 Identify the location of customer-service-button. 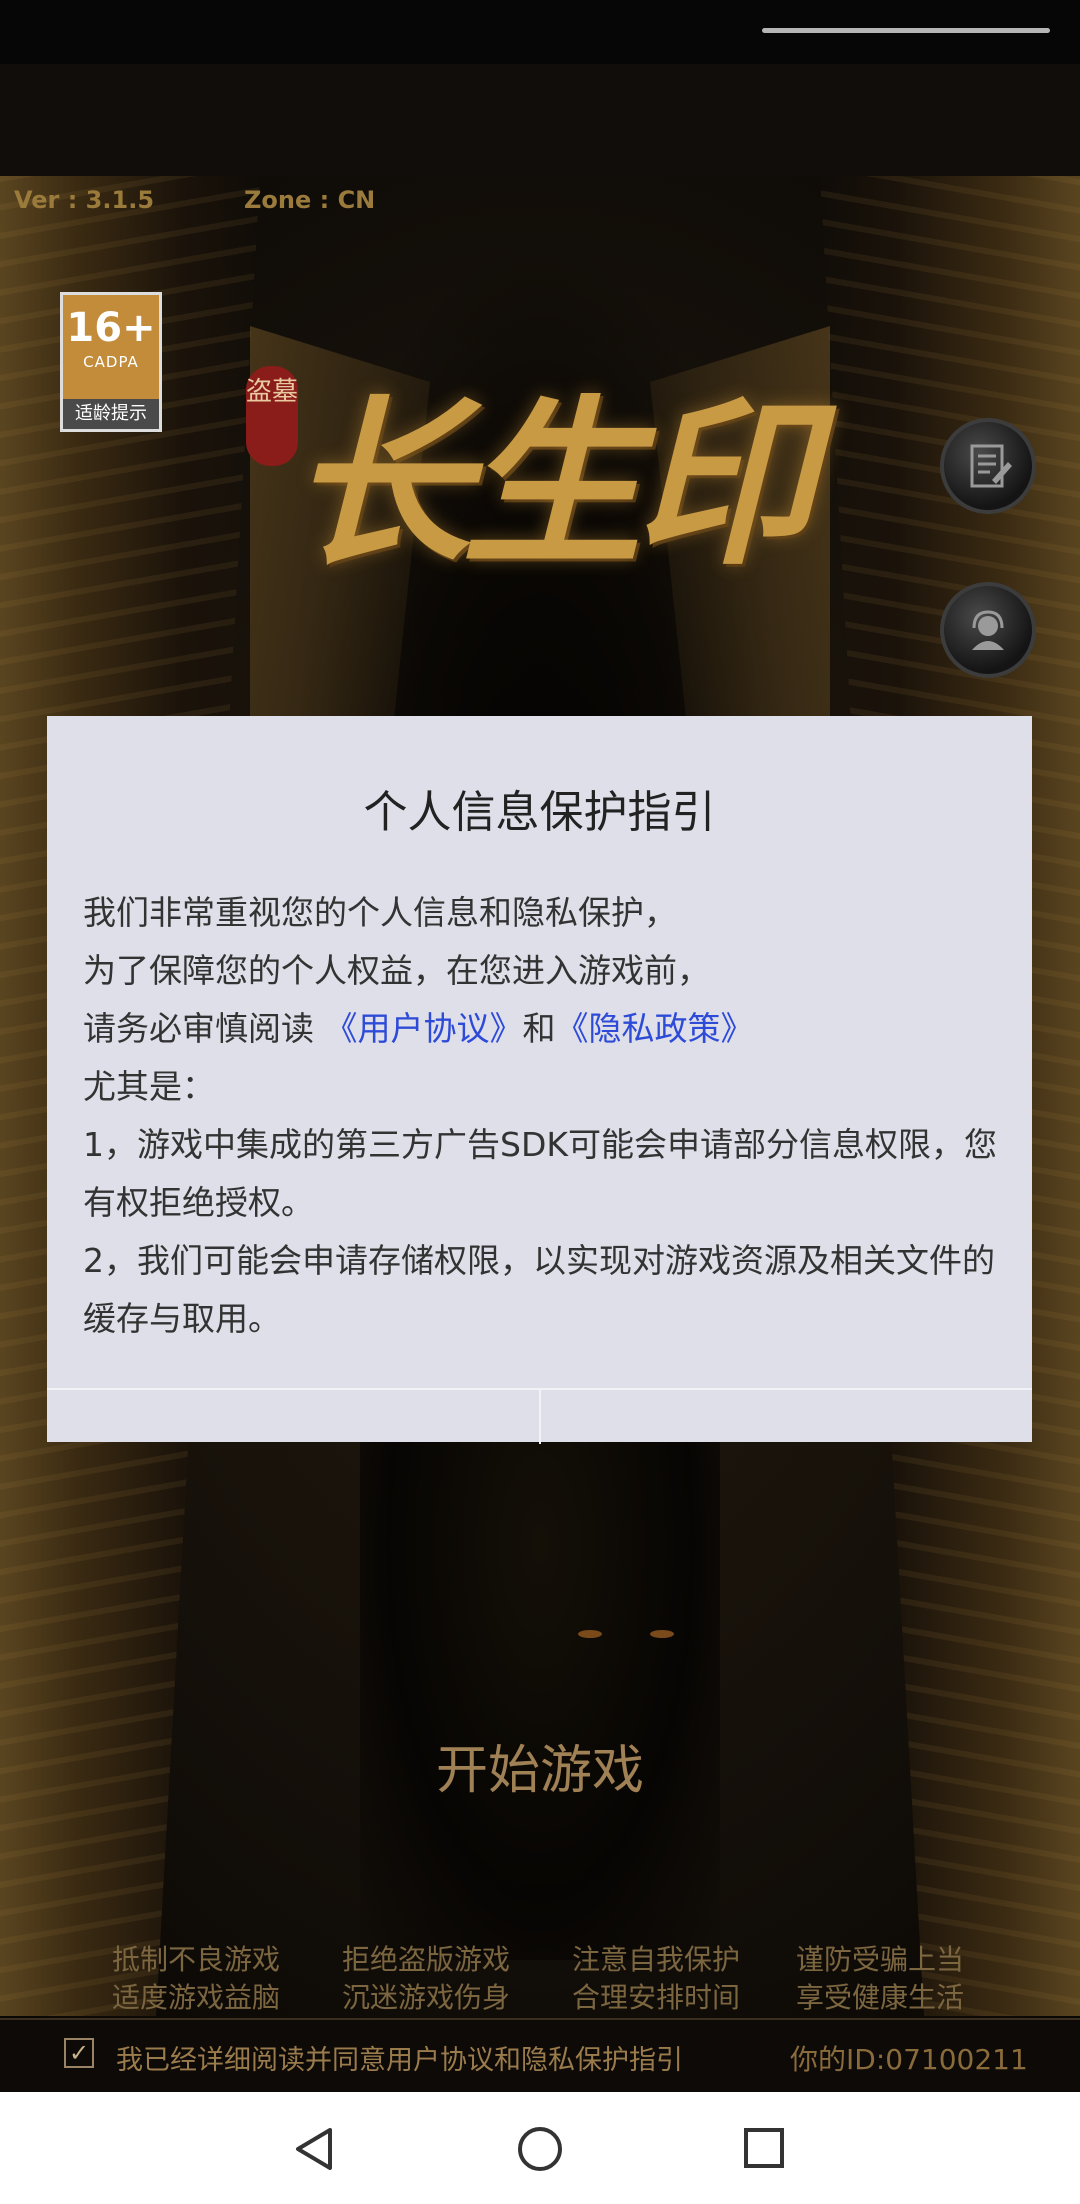
(988, 630).